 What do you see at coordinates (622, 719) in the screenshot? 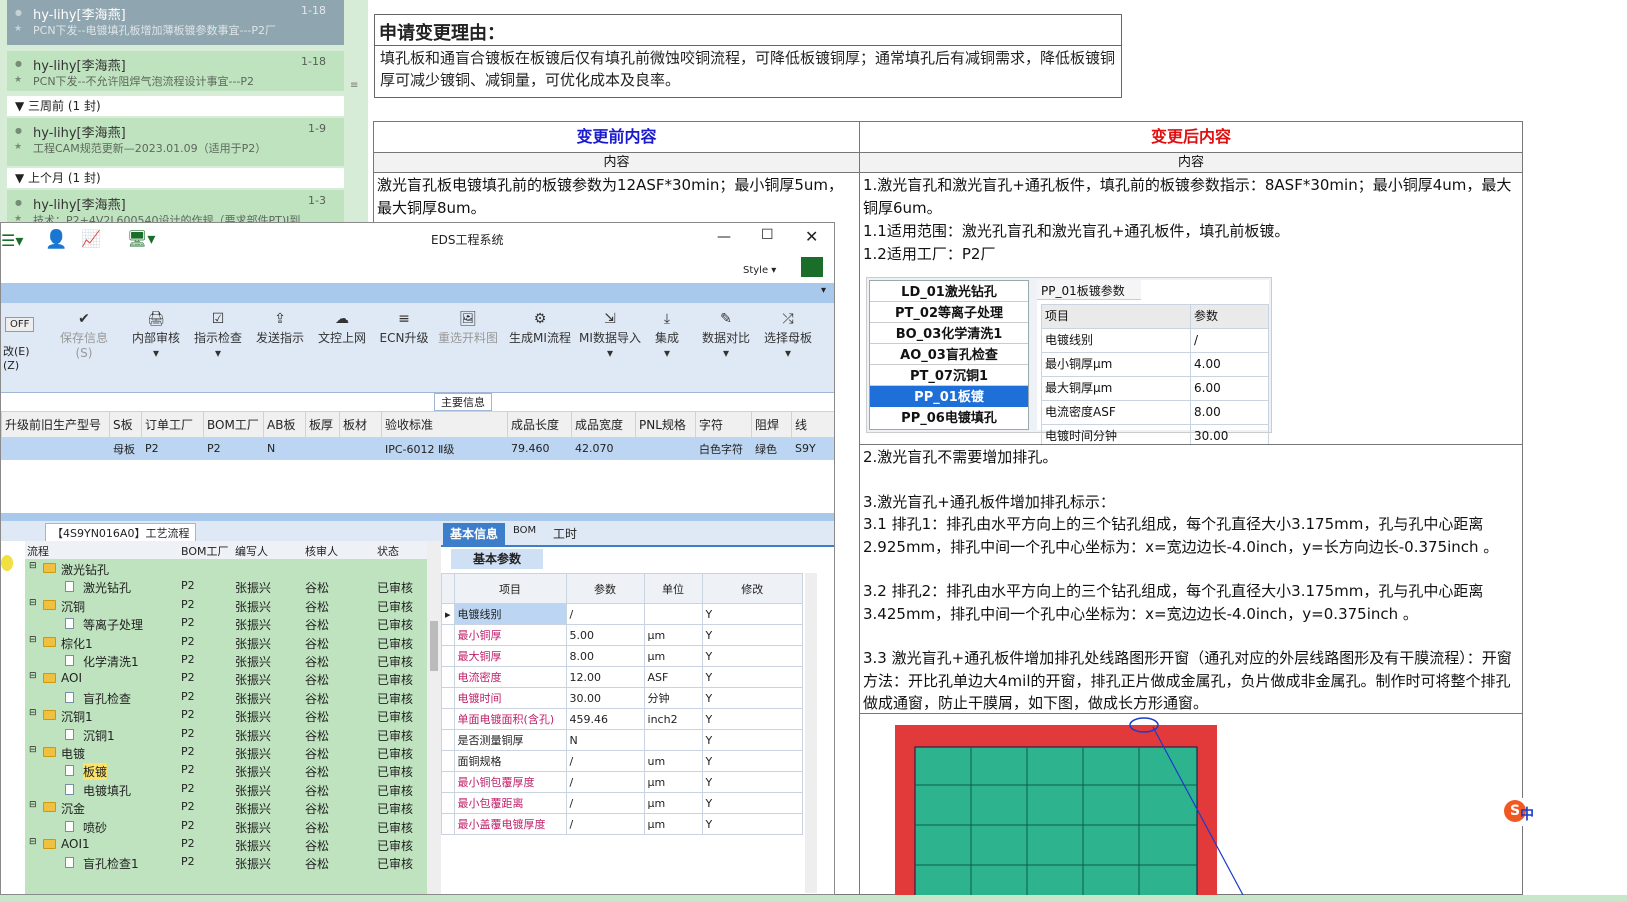
I see `param-row: 单面电镀面积(含孔) 459.46 inch2 Y` at bounding box center [622, 719].